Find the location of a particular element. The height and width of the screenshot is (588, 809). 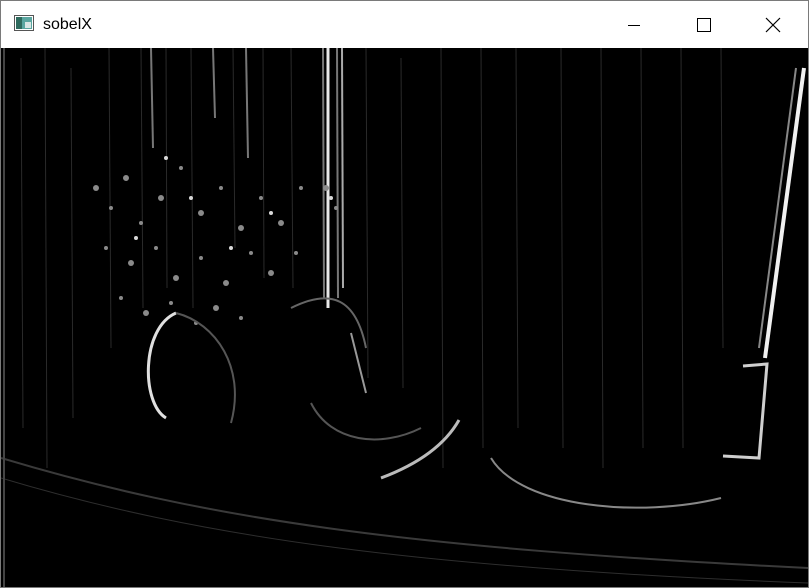

minimize-button is located at coordinates (634, 24).